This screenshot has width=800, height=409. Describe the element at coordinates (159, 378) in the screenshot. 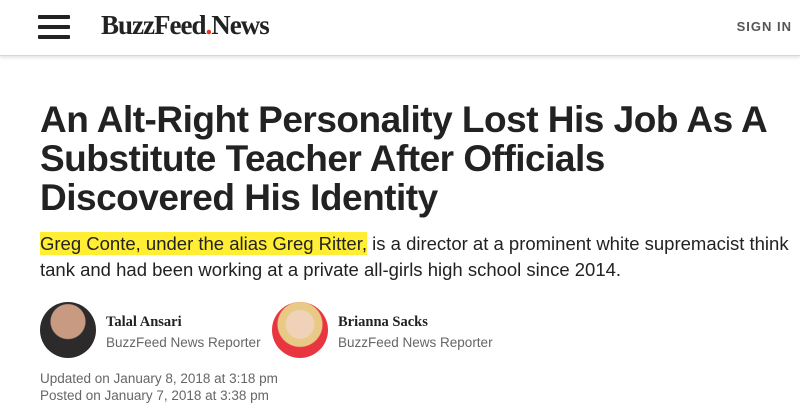

I see `updated-timestamp: Updated on January 8, 2018 at 3:18 pm` at that location.